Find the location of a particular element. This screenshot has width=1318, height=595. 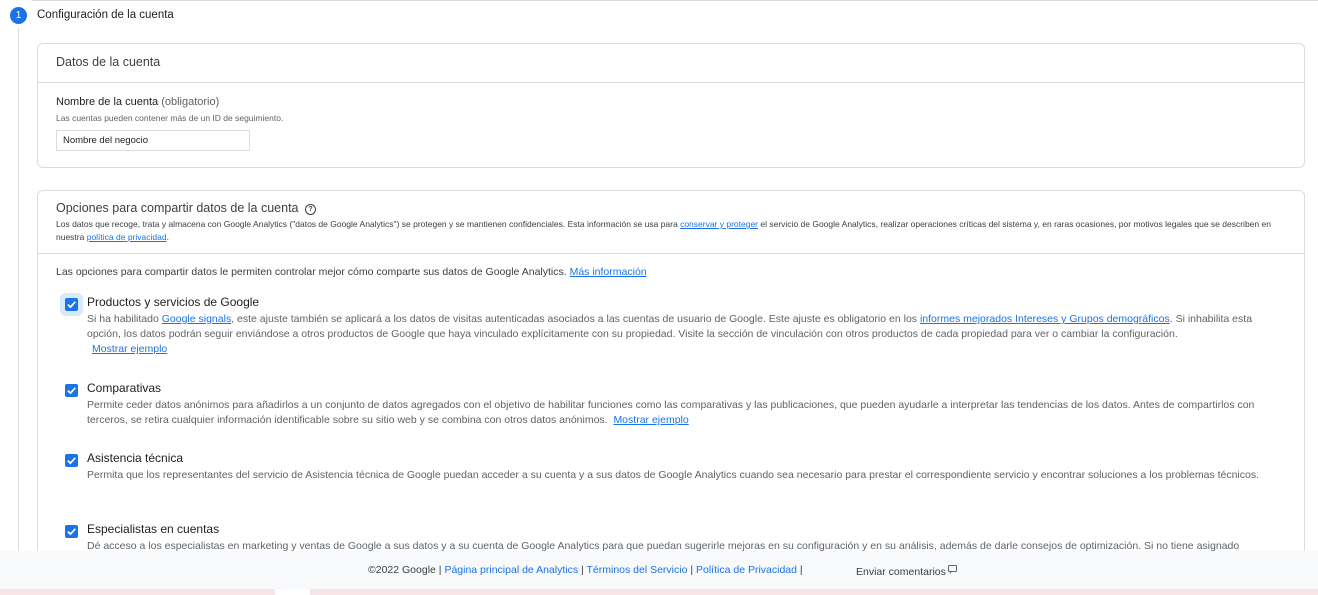

google-signals-link: Google signals is located at coordinates (196, 319).